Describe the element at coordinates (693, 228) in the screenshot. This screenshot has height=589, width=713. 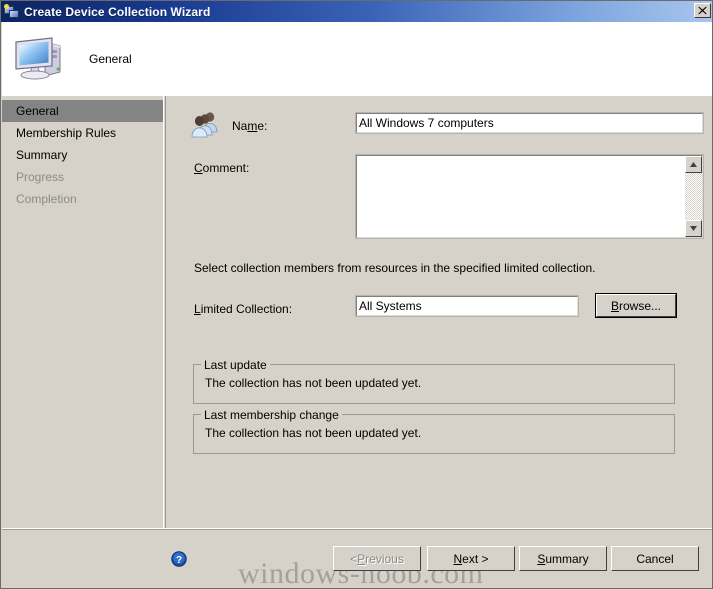
I see `scroll-down-icon` at that location.